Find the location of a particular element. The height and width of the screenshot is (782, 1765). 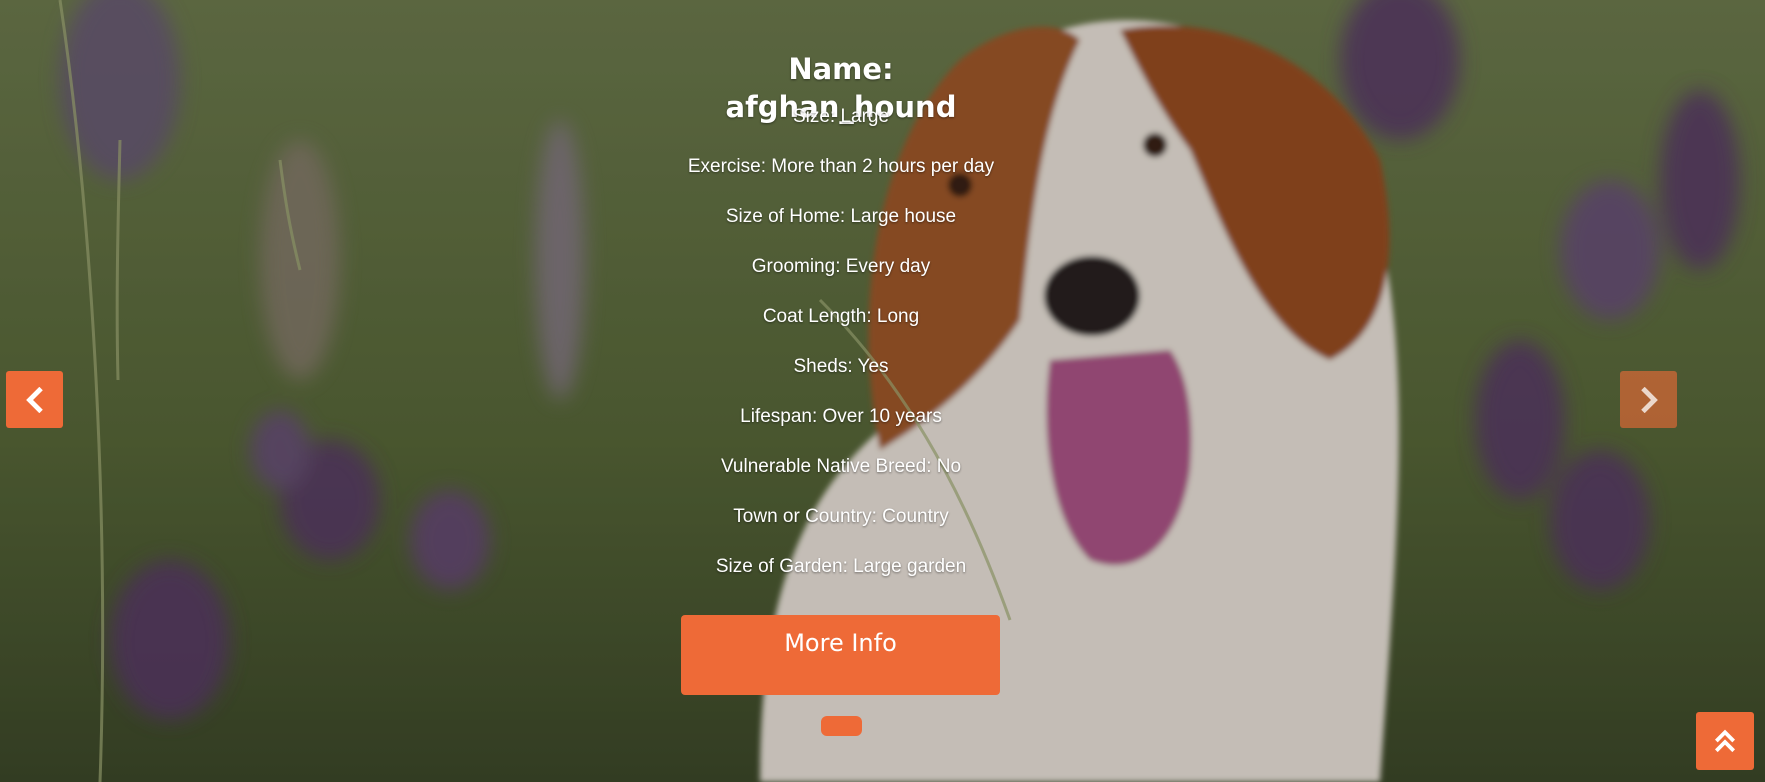

carousel-indicator-active is located at coordinates (841, 726).